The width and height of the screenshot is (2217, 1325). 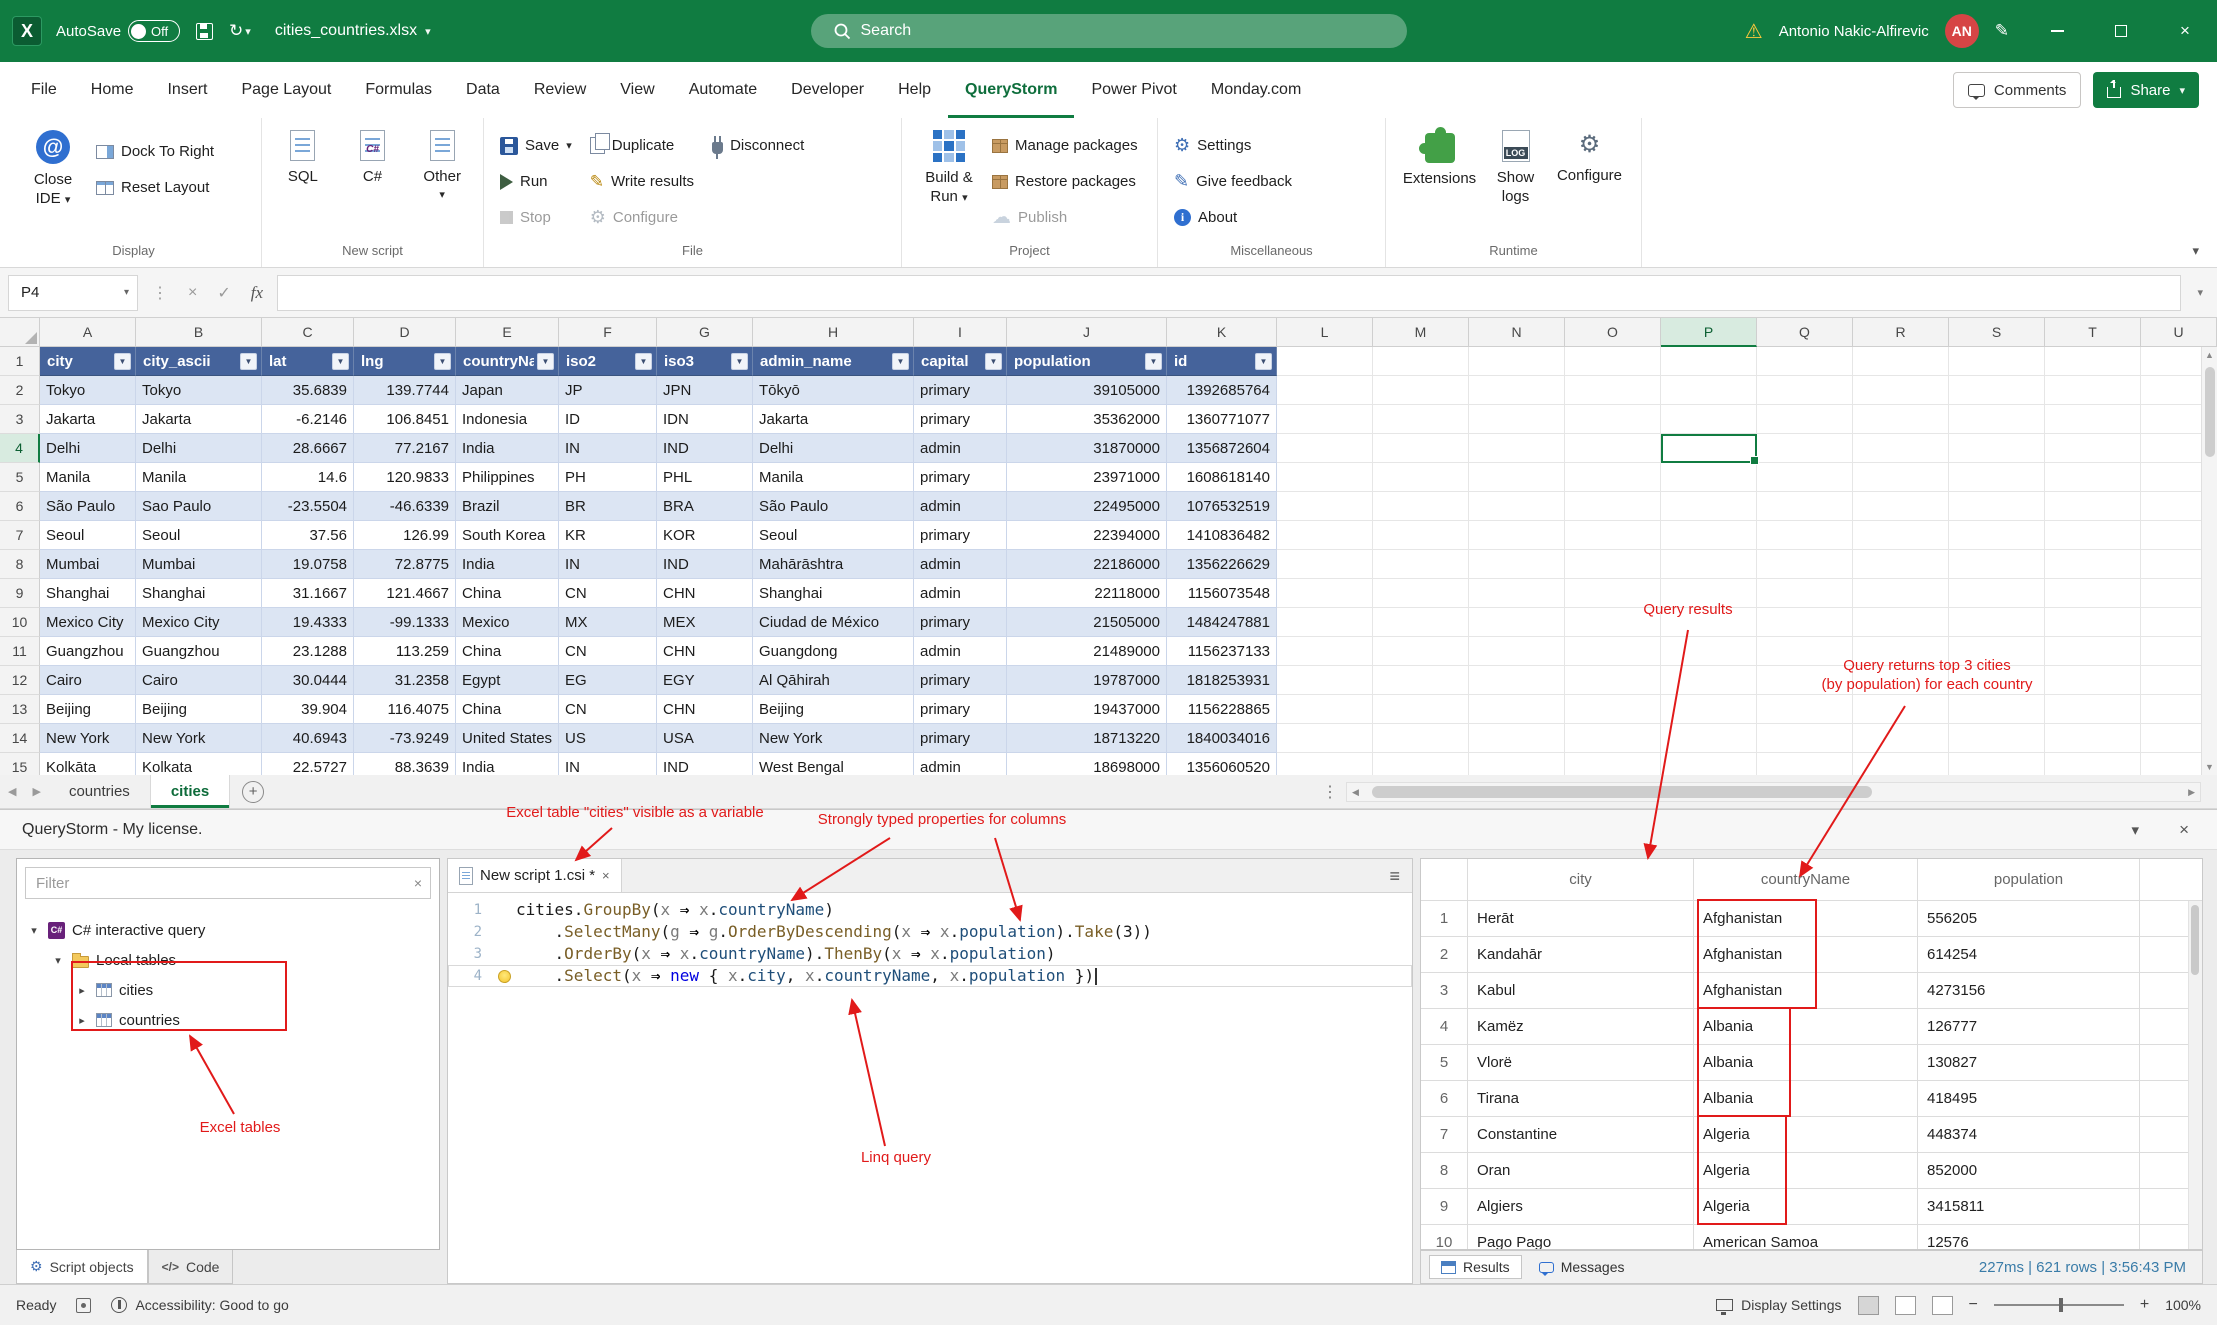 What do you see at coordinates (1087, 361) in the screenshot?
I see `table-header-cell: population ▼` at bounding box center [1087, 361].